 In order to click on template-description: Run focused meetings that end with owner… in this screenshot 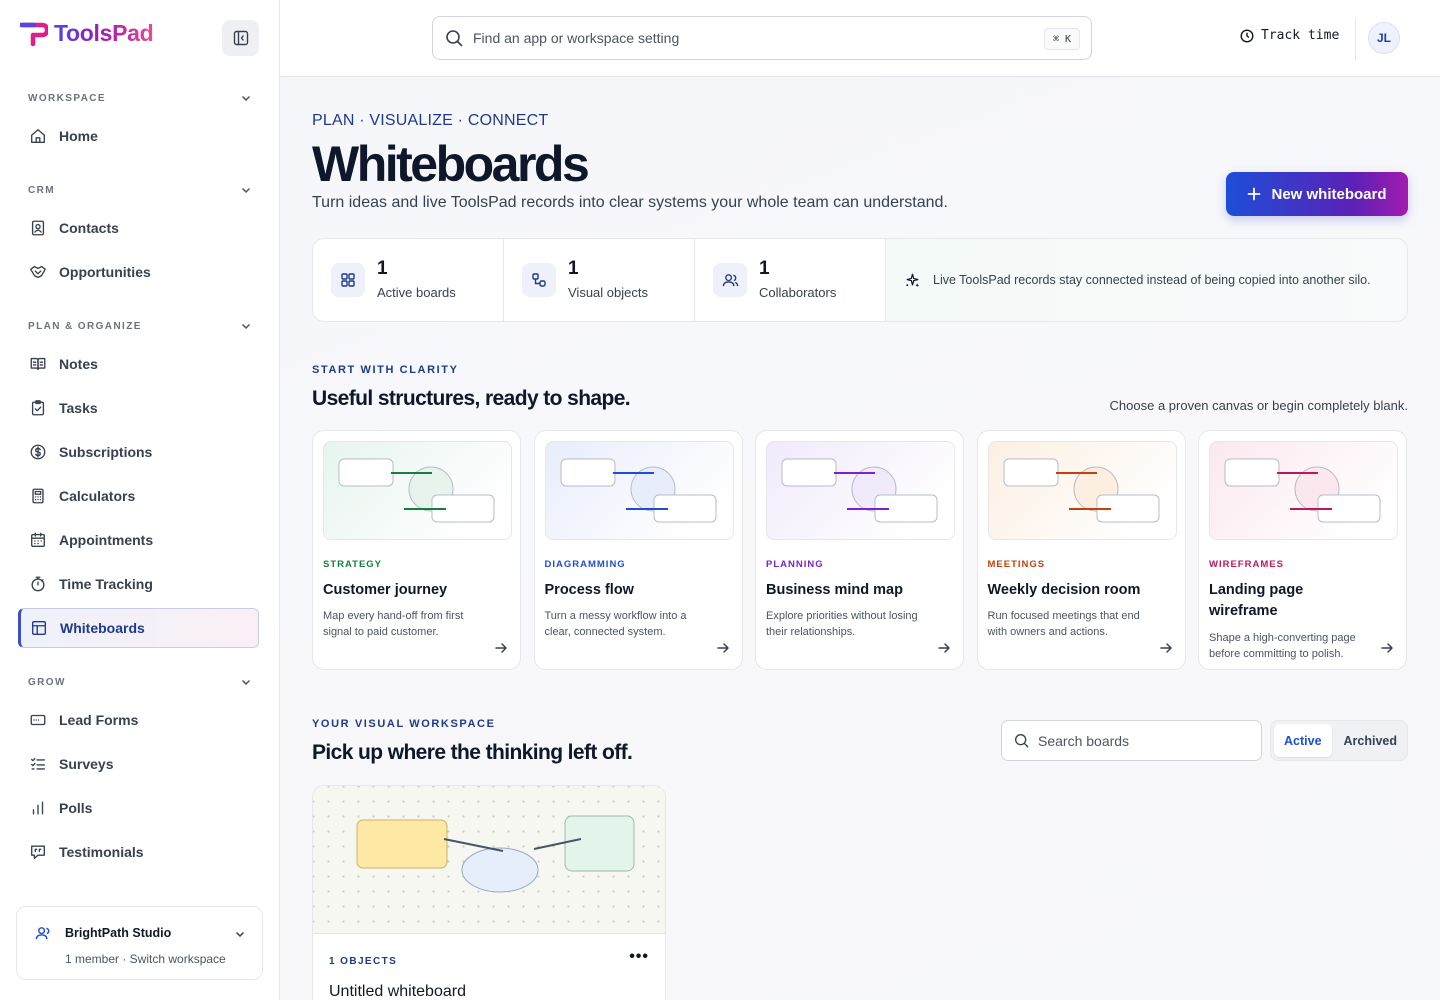, I will do `click(1063, 624)`.